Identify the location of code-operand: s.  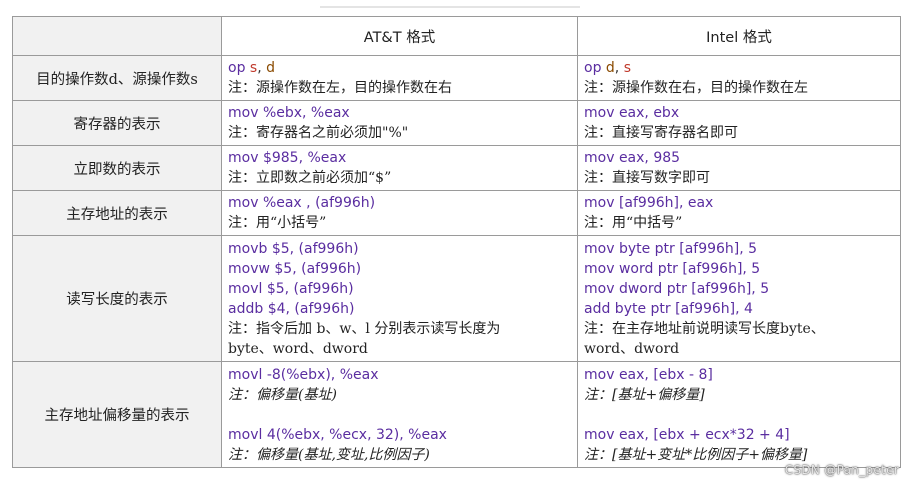
(627, 68).